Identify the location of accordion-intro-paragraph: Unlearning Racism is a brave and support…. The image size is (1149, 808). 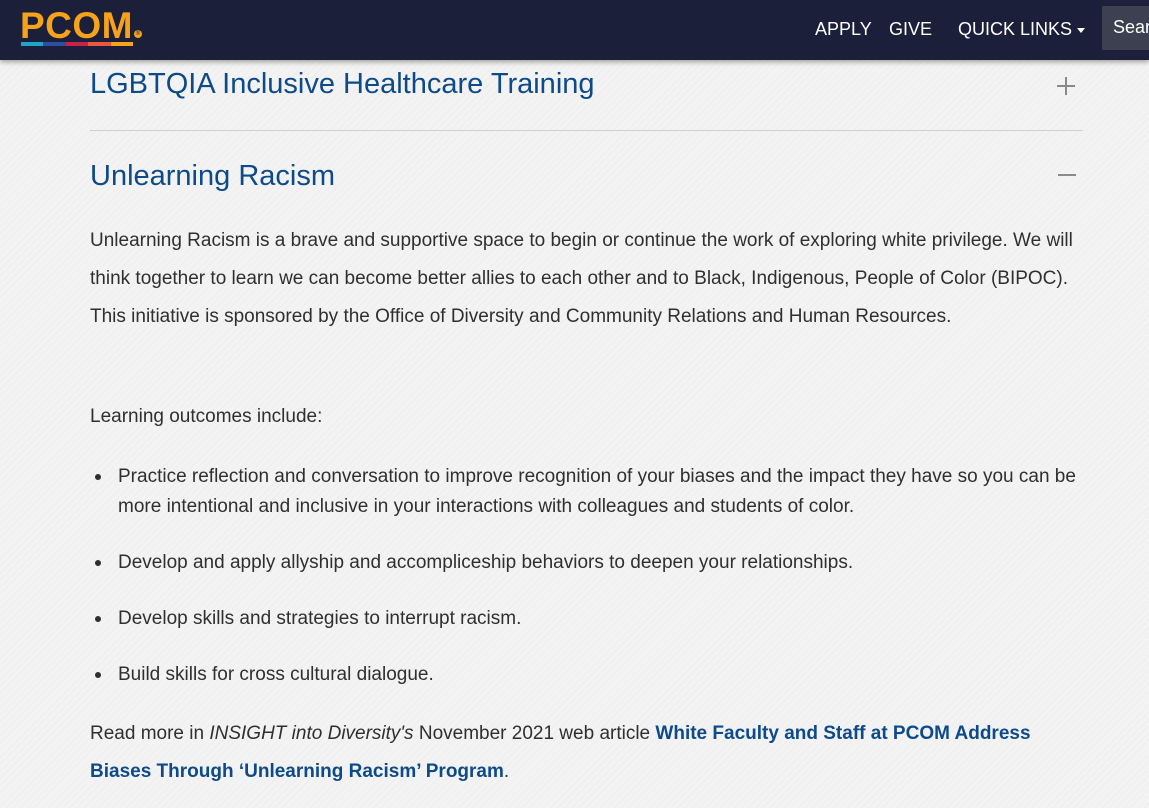
(581, 278).